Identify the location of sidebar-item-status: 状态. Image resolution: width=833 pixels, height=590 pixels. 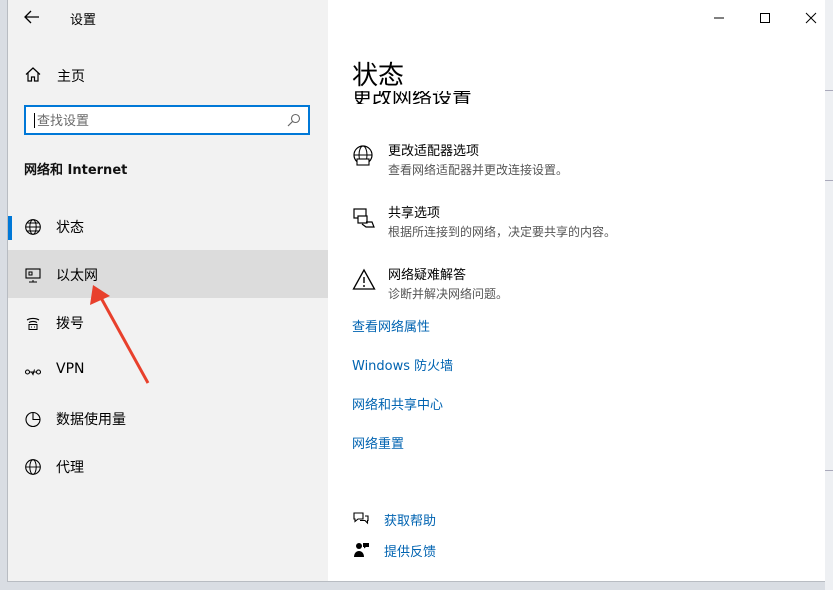
(168, 226).